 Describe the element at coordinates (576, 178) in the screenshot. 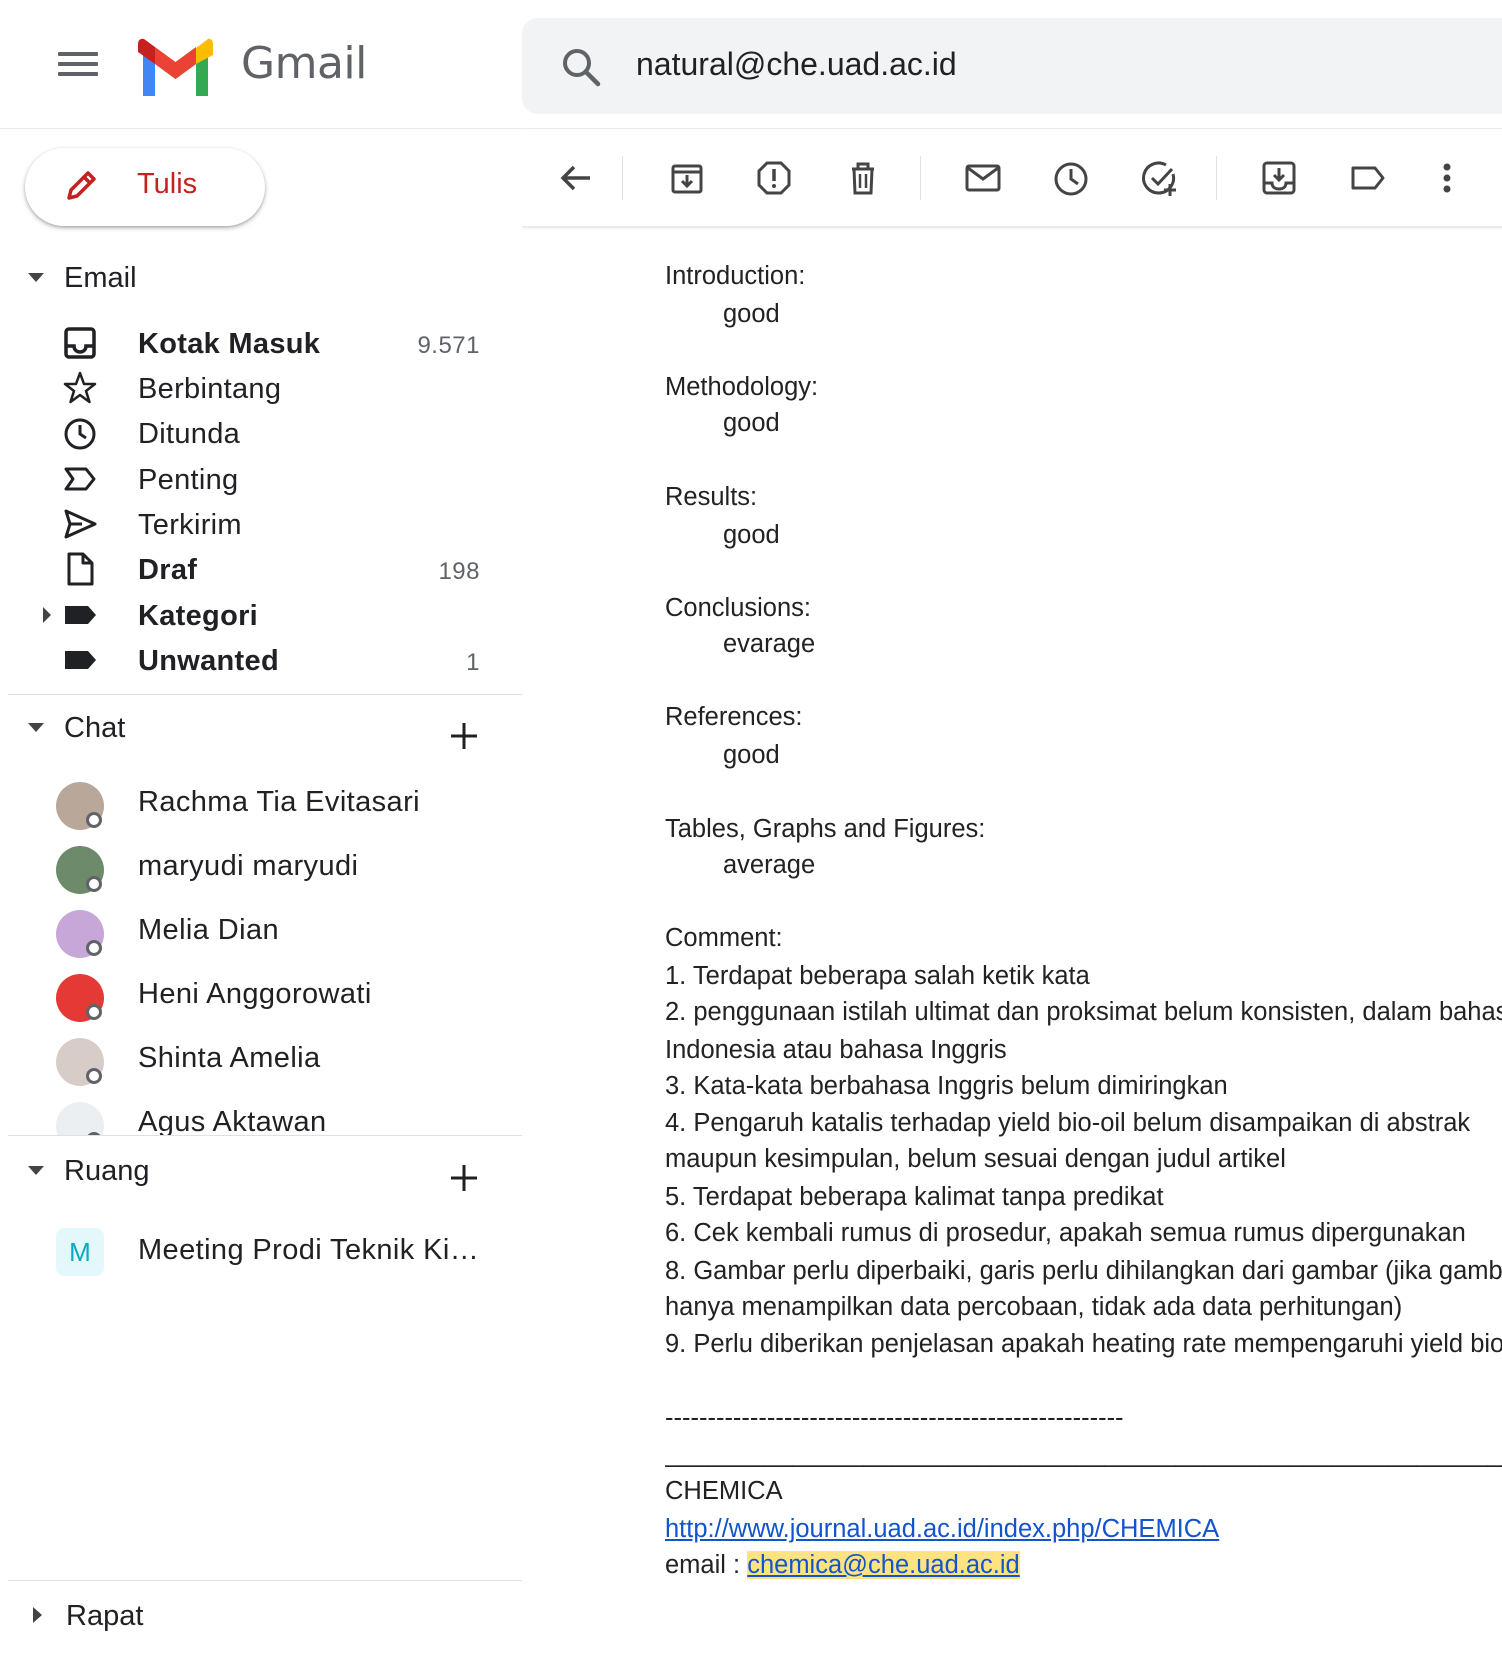

I see `back-icon` at that location.